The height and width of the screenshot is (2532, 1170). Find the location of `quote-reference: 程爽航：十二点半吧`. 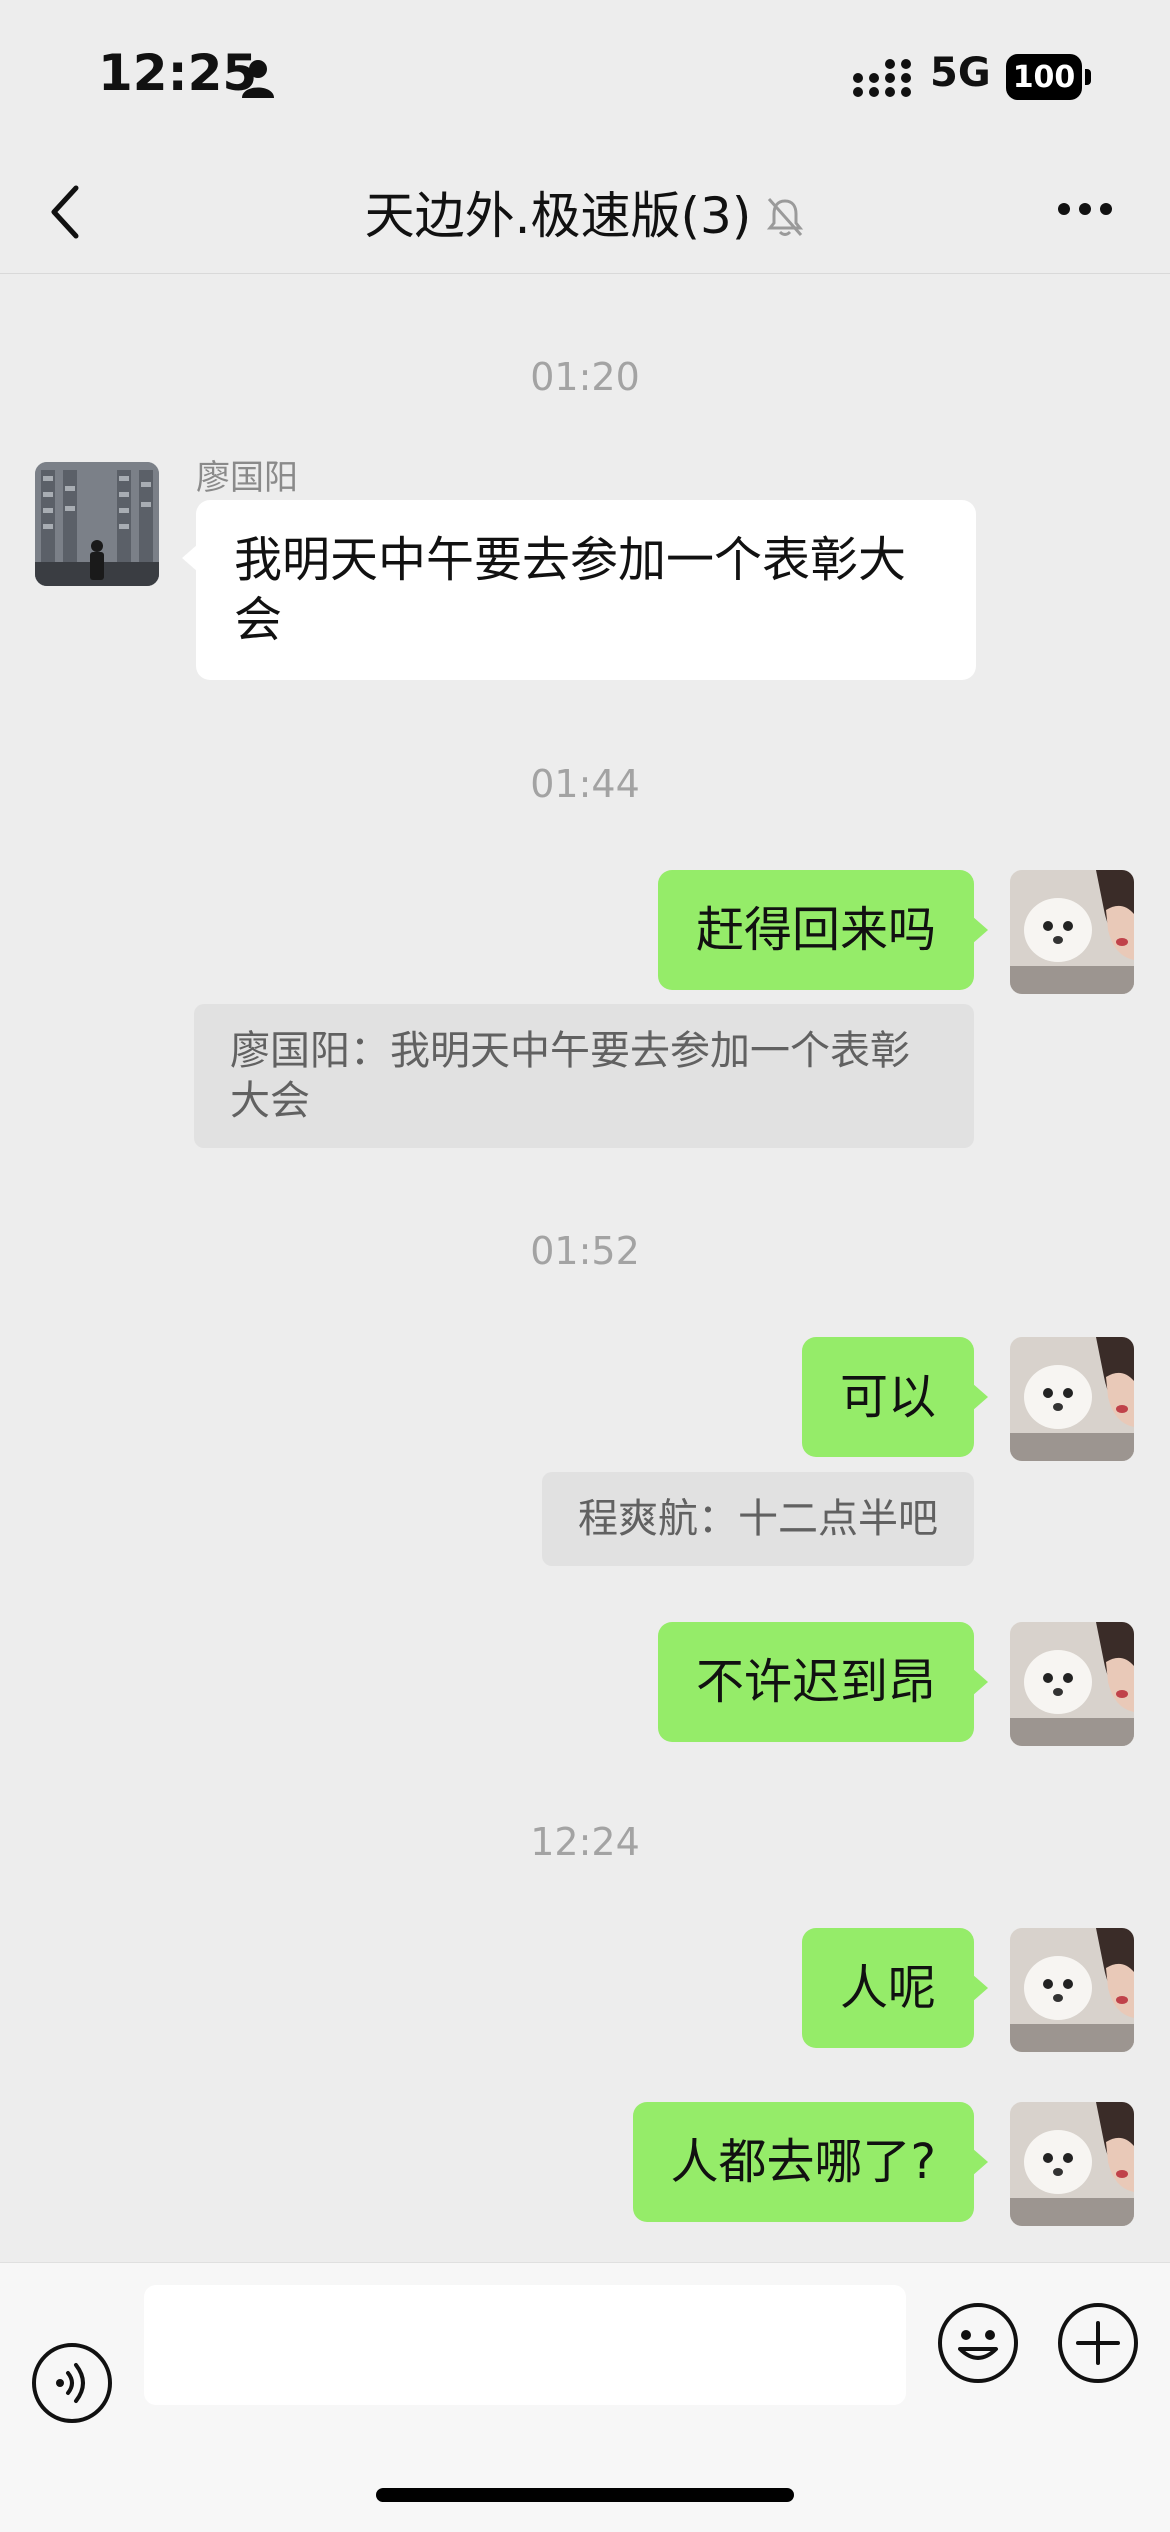

quote-reference: 程爽航：十二点半吧 is located at coordinates (758, 1519).